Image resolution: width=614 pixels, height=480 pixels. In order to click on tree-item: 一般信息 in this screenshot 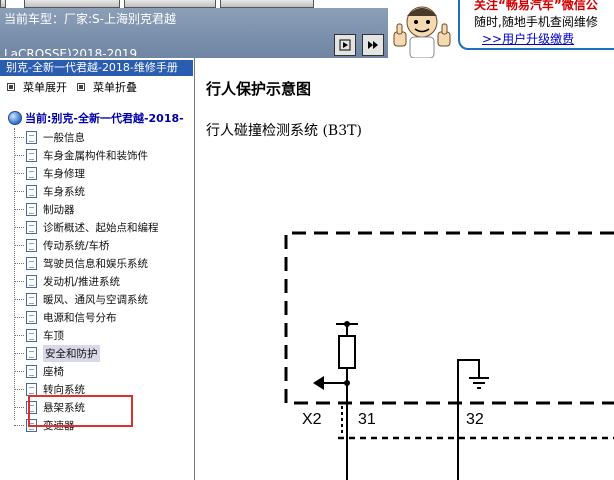, I will do `click(49, 137)`.